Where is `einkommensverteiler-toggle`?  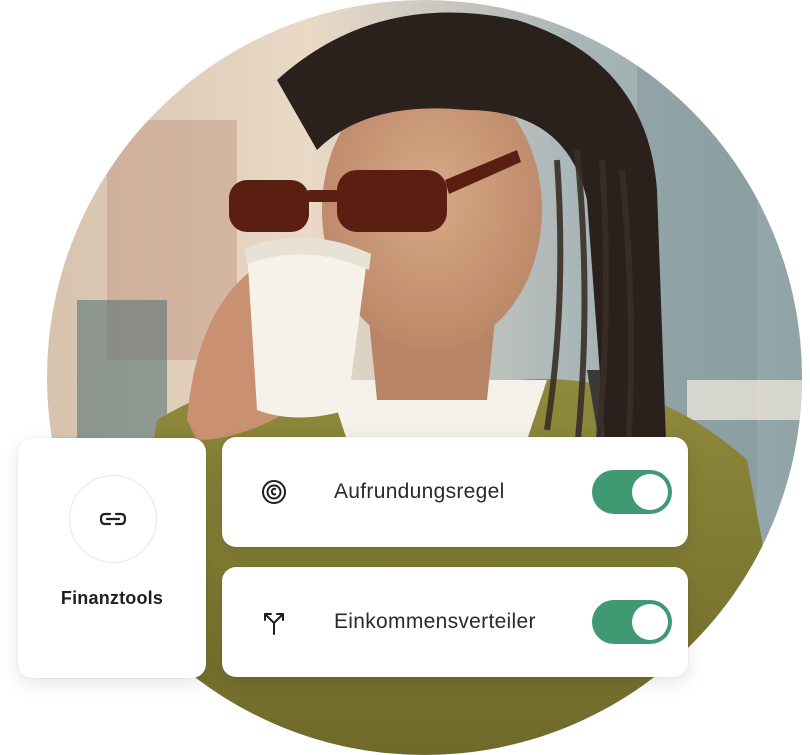
einkommensverteiler-toggle is located at coordinates (632, 622).